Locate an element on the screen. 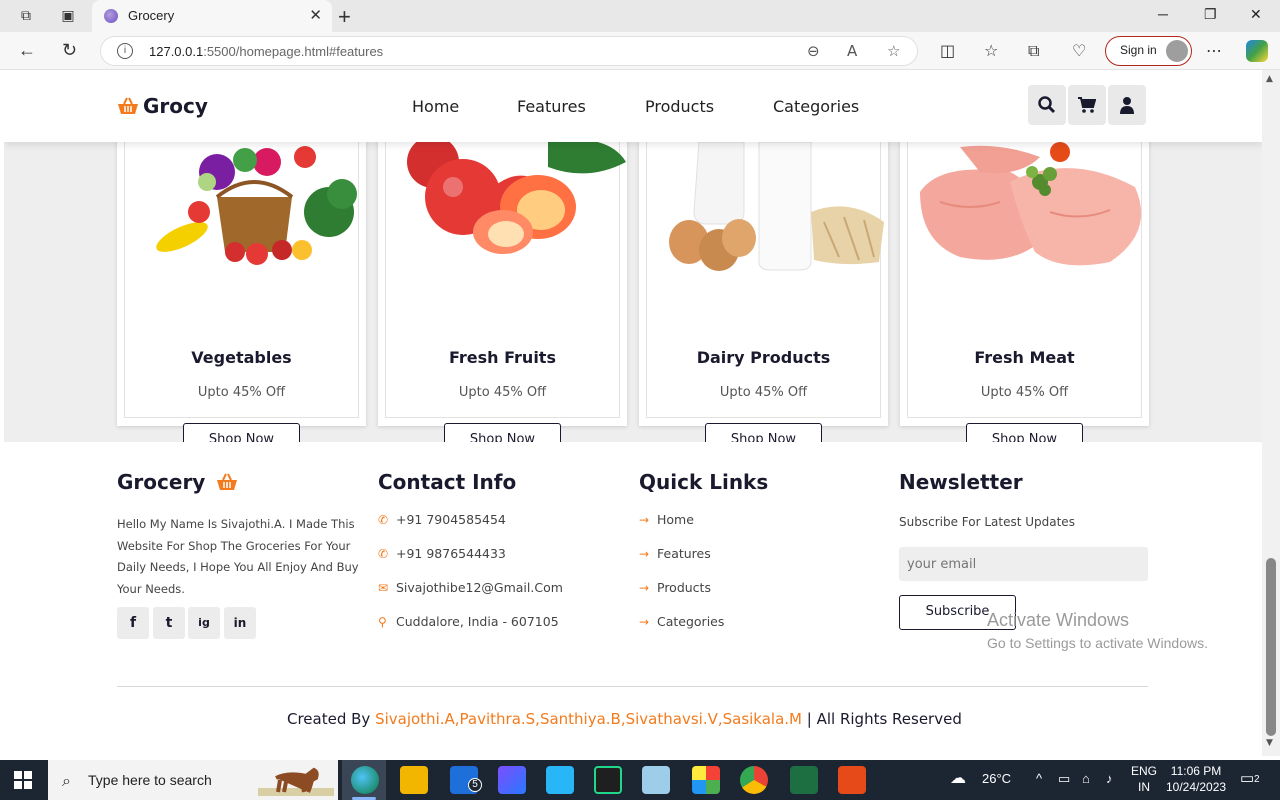 The width and height of the screenshot is (1280, 800). product-card-meat: Fresh Meat Upto 45% Off Shop Now is located at coordinates (1024, 292).